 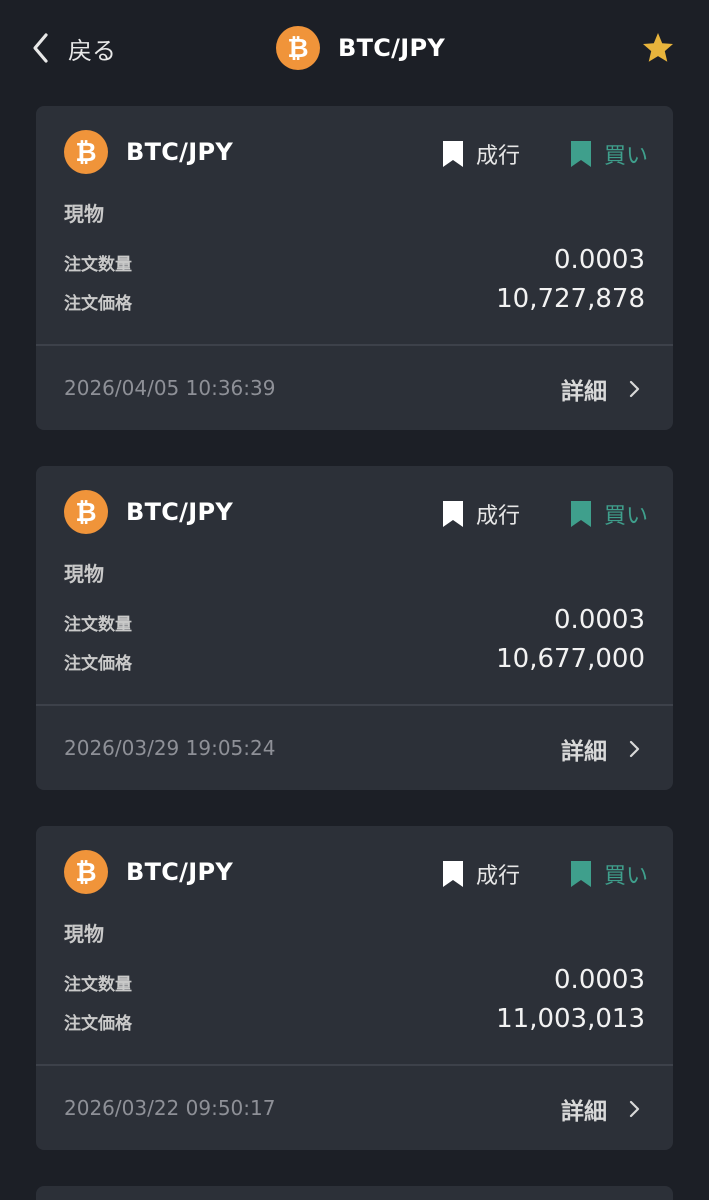 I want to click on favorite-star-icon, so click(x=658, y=48).